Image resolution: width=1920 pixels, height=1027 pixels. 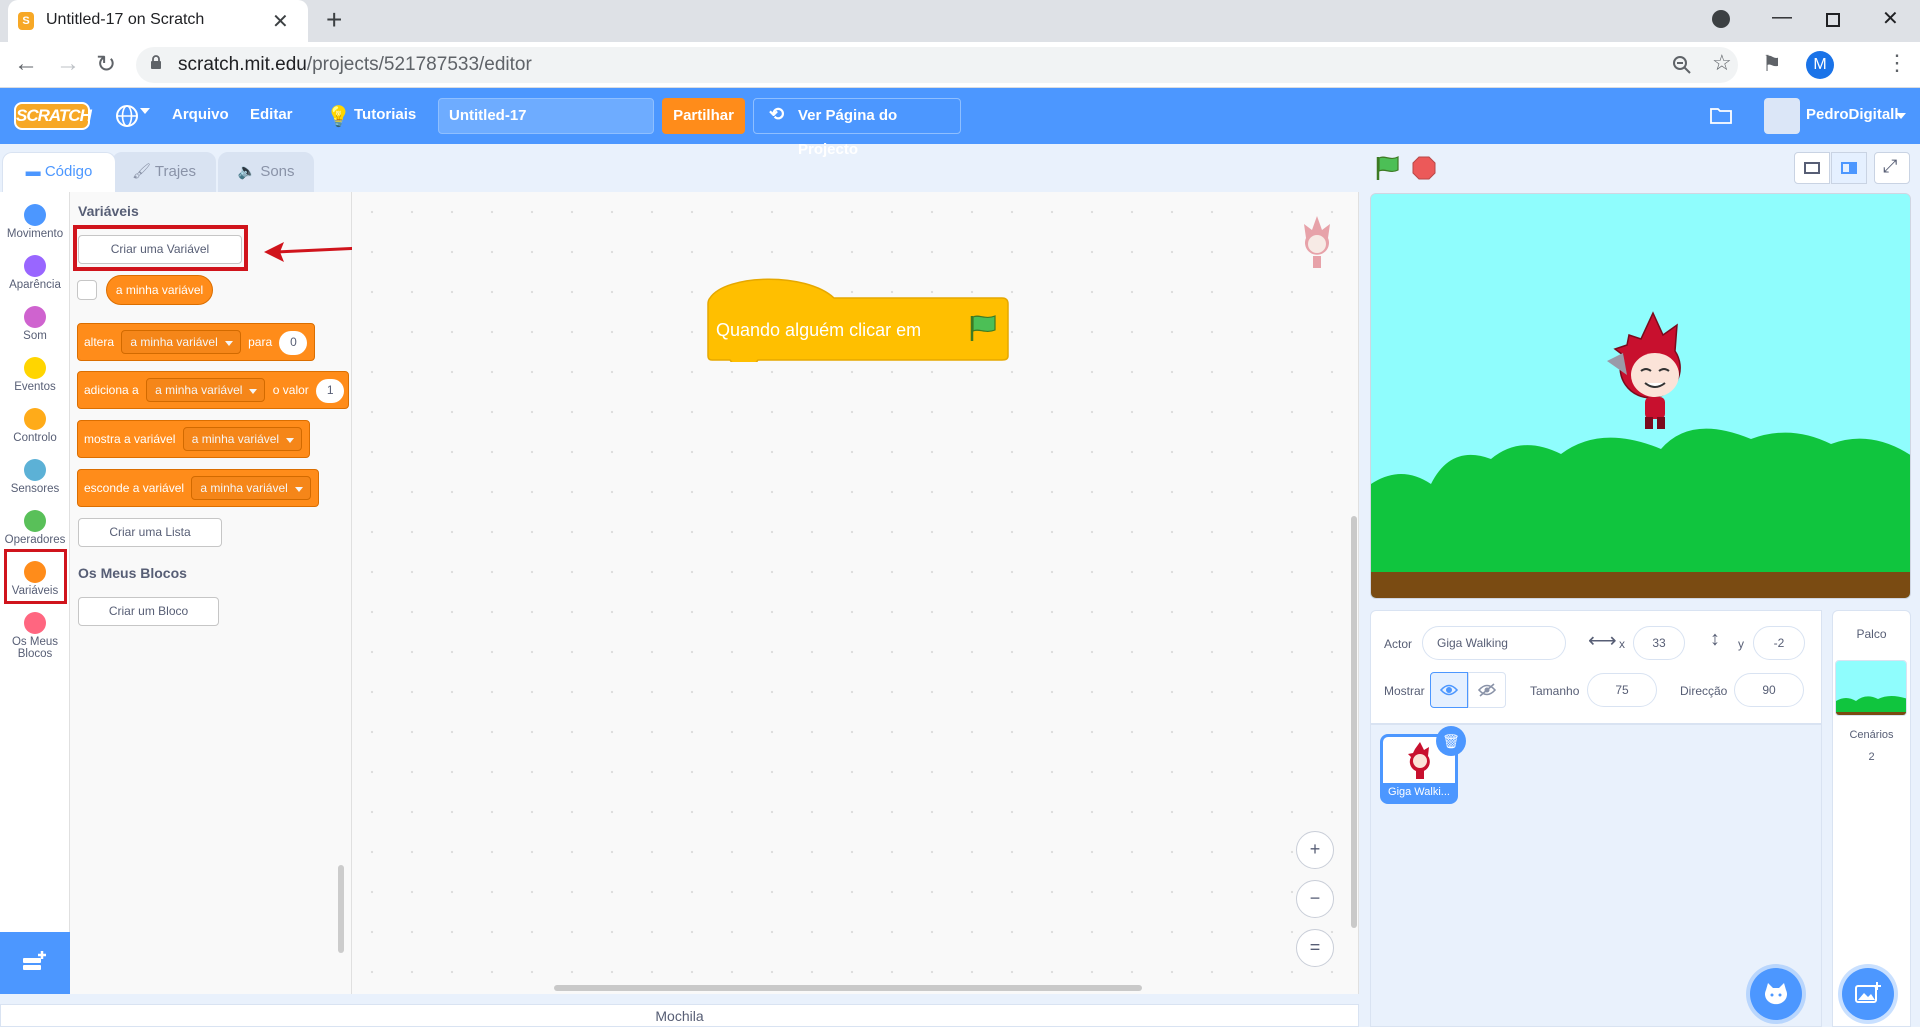 I want to click on add-extension-icon, so click(x=34, y=960).